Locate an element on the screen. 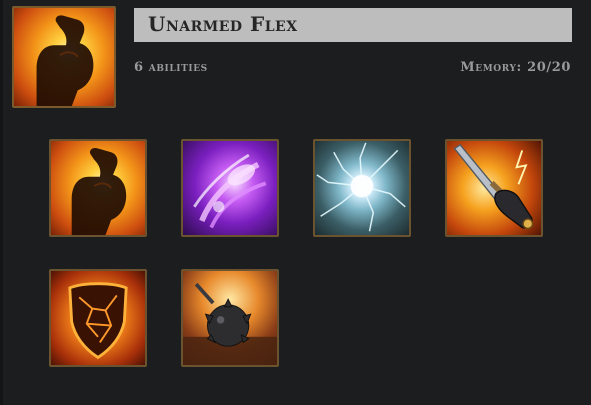 The width and height of the screenshot is (591, 405). memory-usage: Memory: 20/20 is located at coordinates (515, 67).